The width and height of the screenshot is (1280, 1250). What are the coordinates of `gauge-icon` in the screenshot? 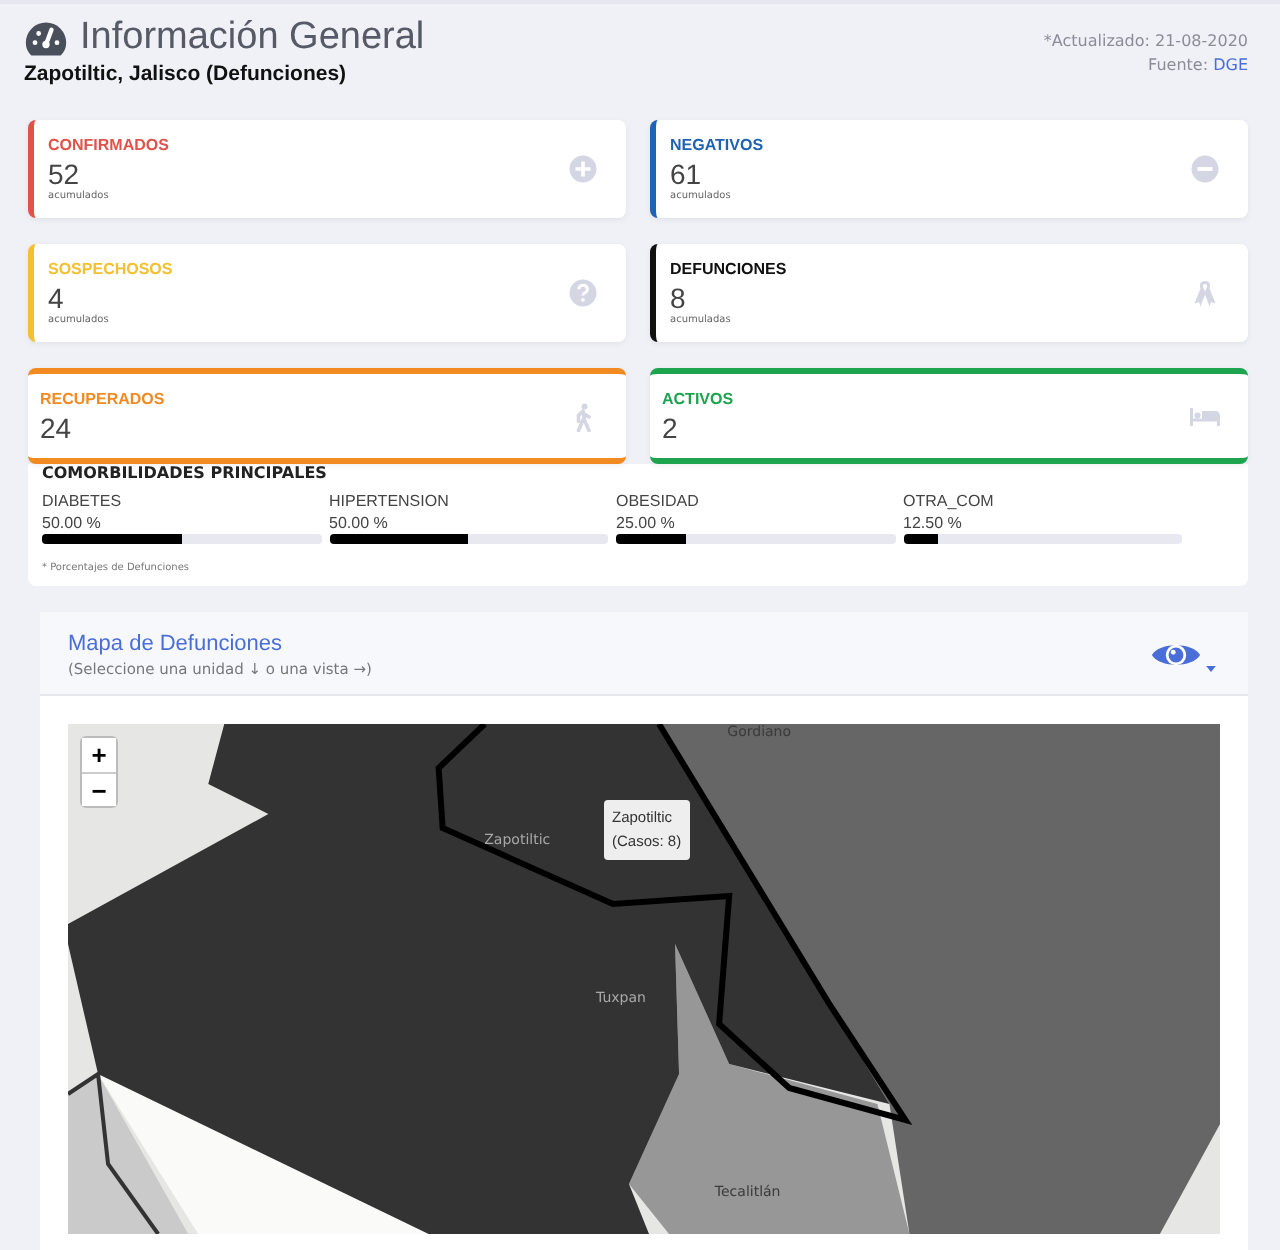 It's located at (46, 38).